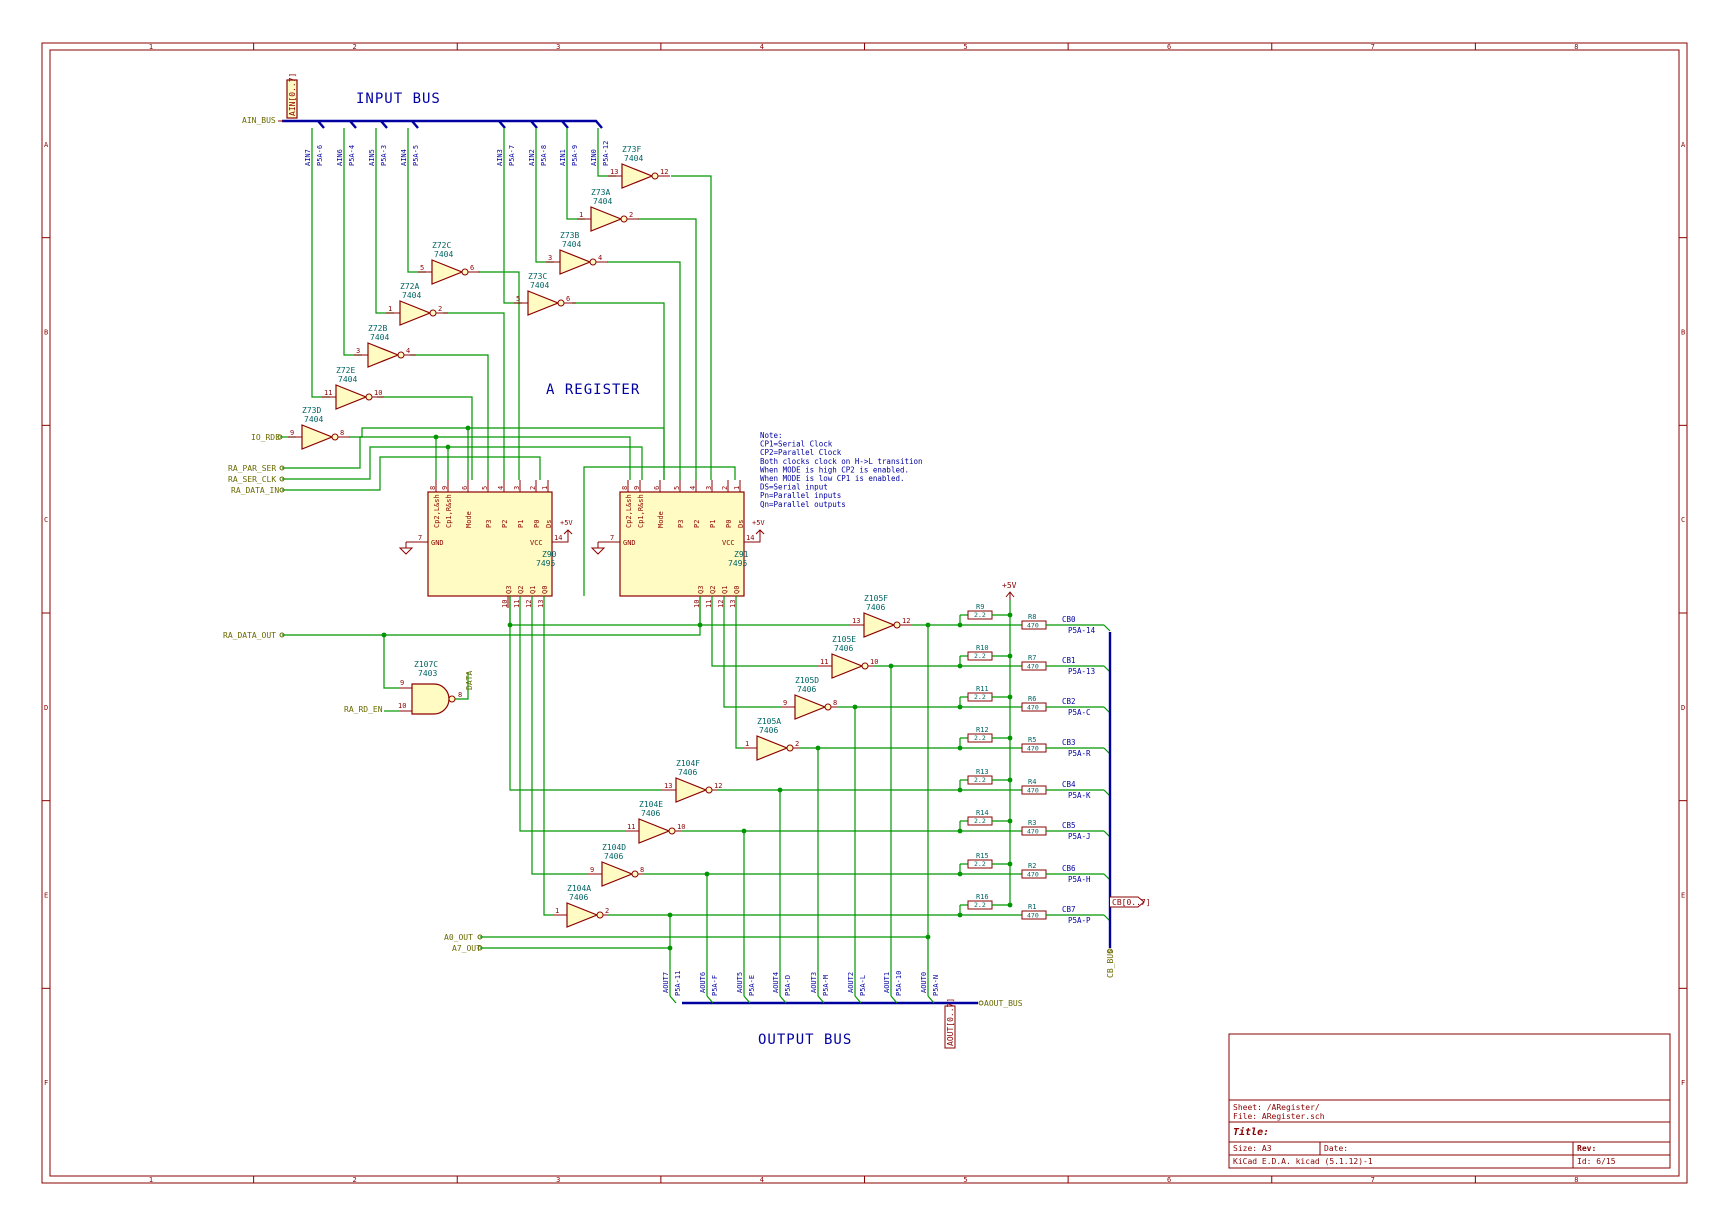  Describe the element at coordinates (420, 538) in the screenshot. I see `register-gnd-num: 7` at that location.